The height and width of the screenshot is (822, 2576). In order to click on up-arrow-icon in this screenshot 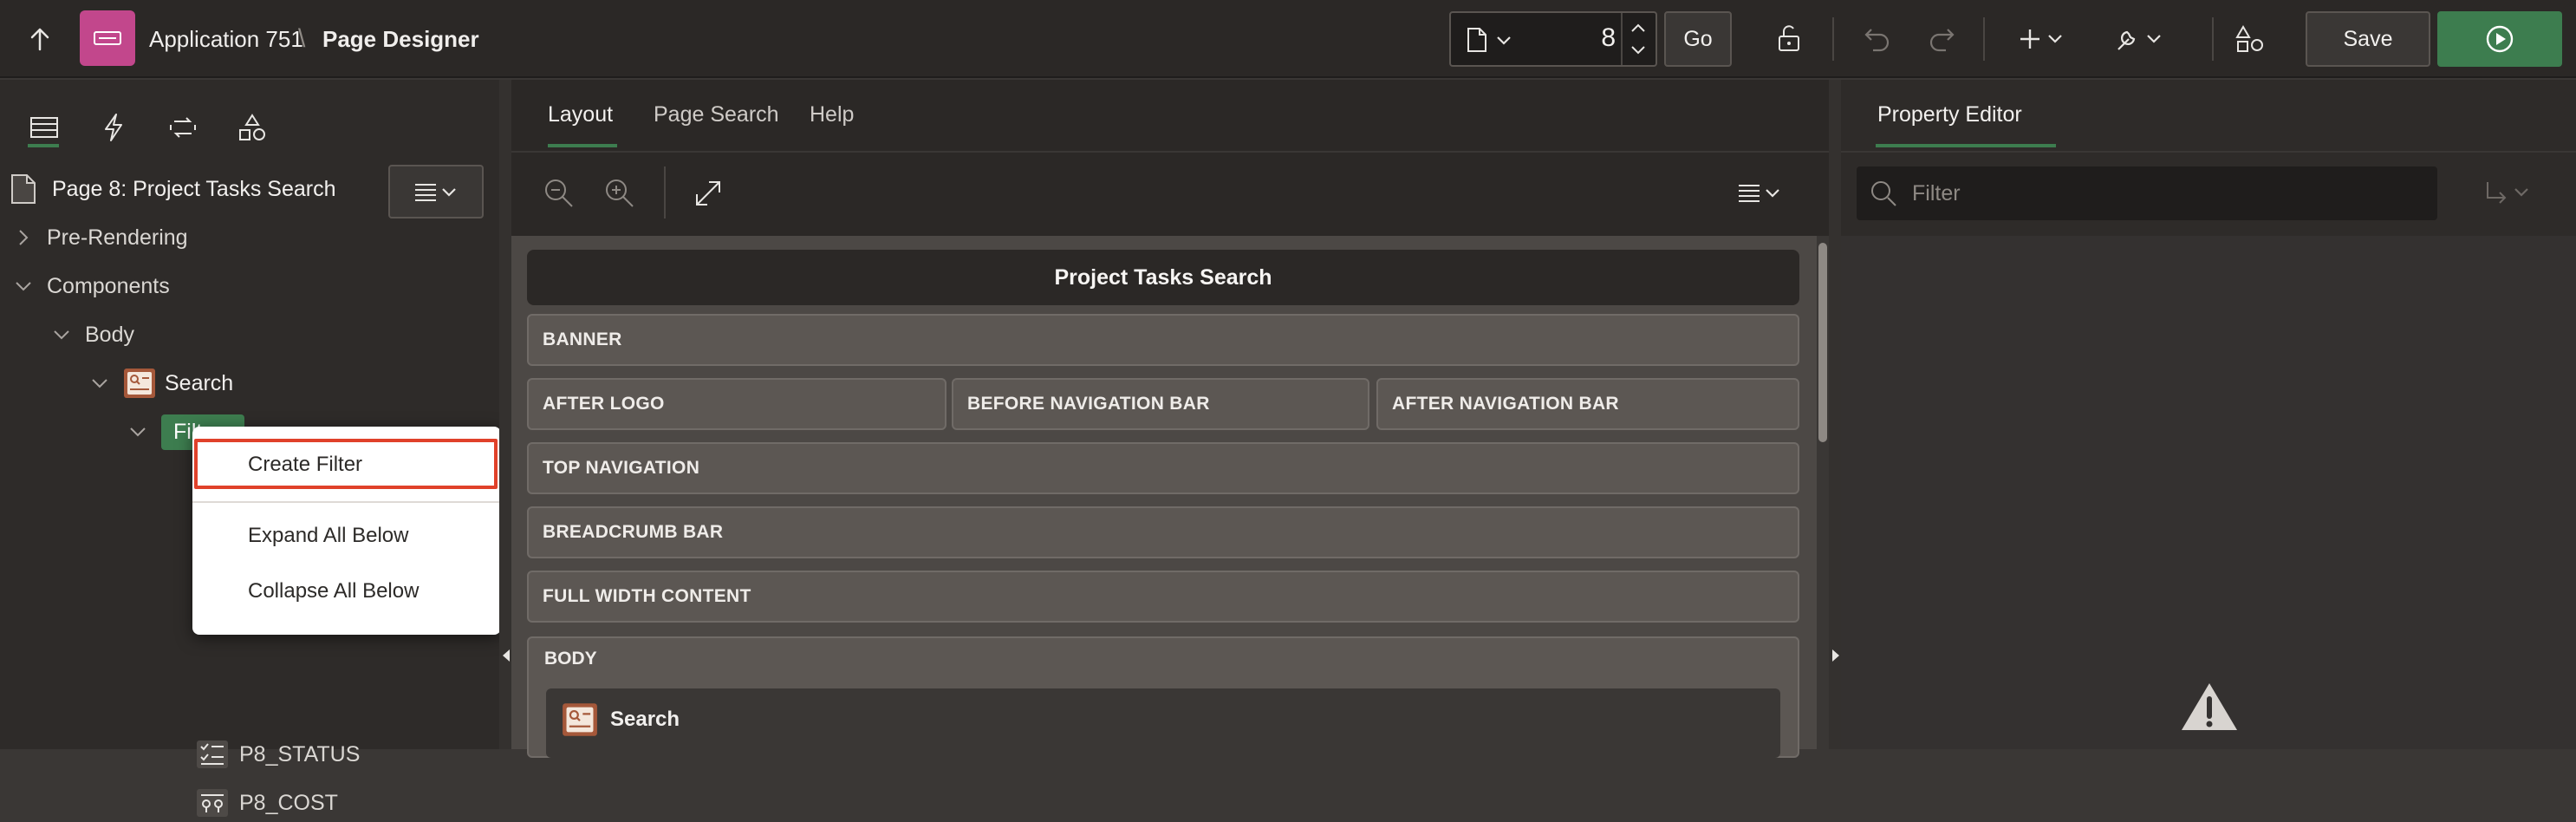, I will do `click(40, 39)`.